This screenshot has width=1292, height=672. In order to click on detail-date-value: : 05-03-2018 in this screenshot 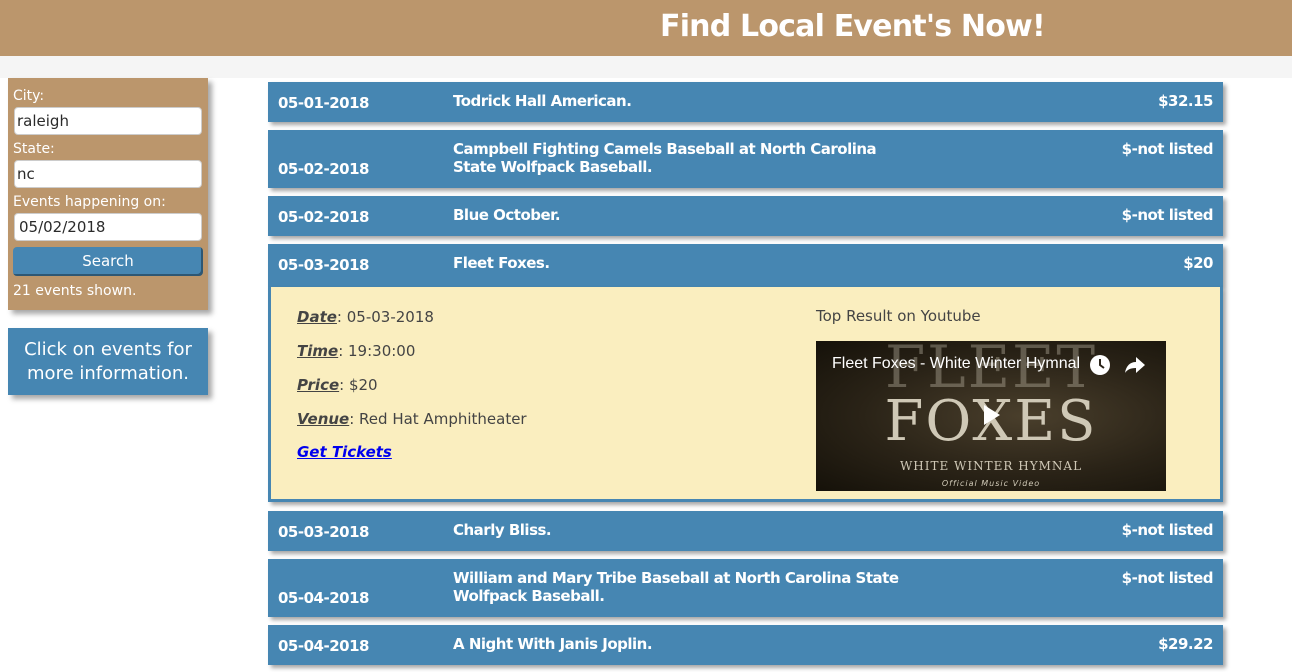, I will do `click(385, 317)`.